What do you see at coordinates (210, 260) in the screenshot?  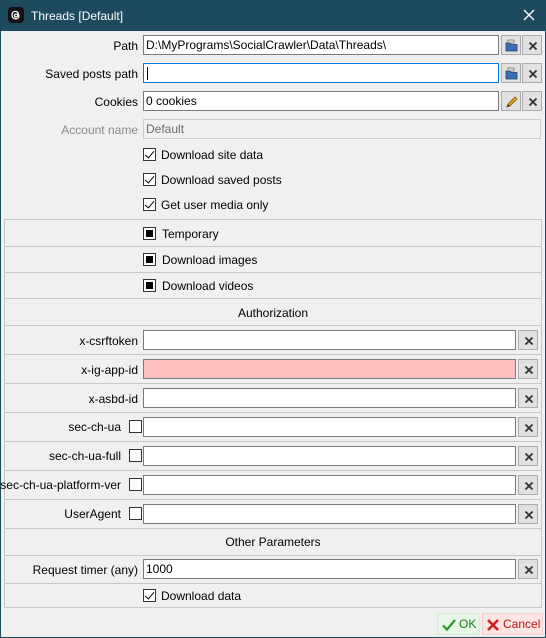 I see `download-images-label: Download images` at bounding box center [210, 260].